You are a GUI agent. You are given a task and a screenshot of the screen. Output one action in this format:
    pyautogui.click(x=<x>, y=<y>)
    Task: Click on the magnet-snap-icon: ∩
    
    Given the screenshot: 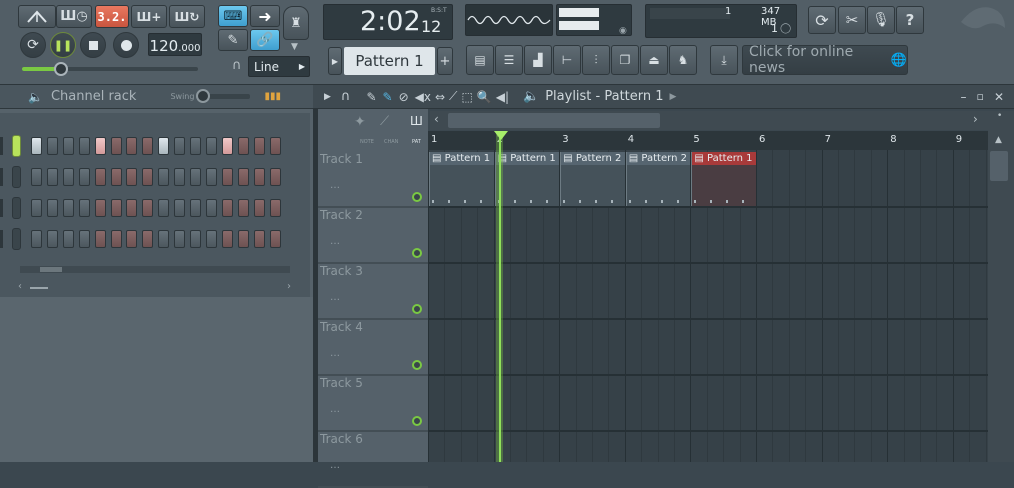 What is the action you would take?
    pyautogui.click(x=346, y=96)
    